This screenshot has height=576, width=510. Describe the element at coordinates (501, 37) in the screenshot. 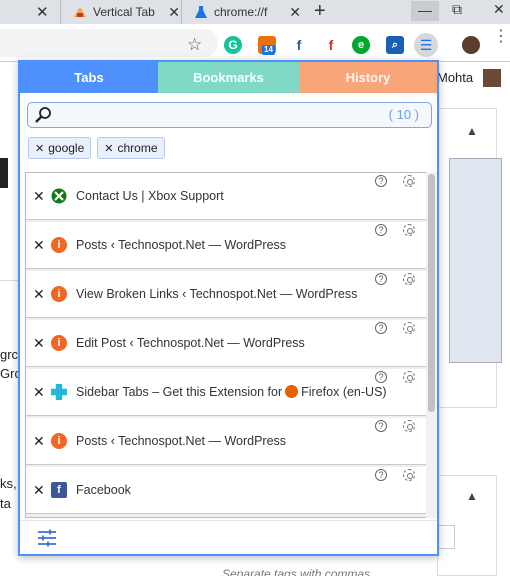

I see `chrome-menu-icon: ⋮` at that location.